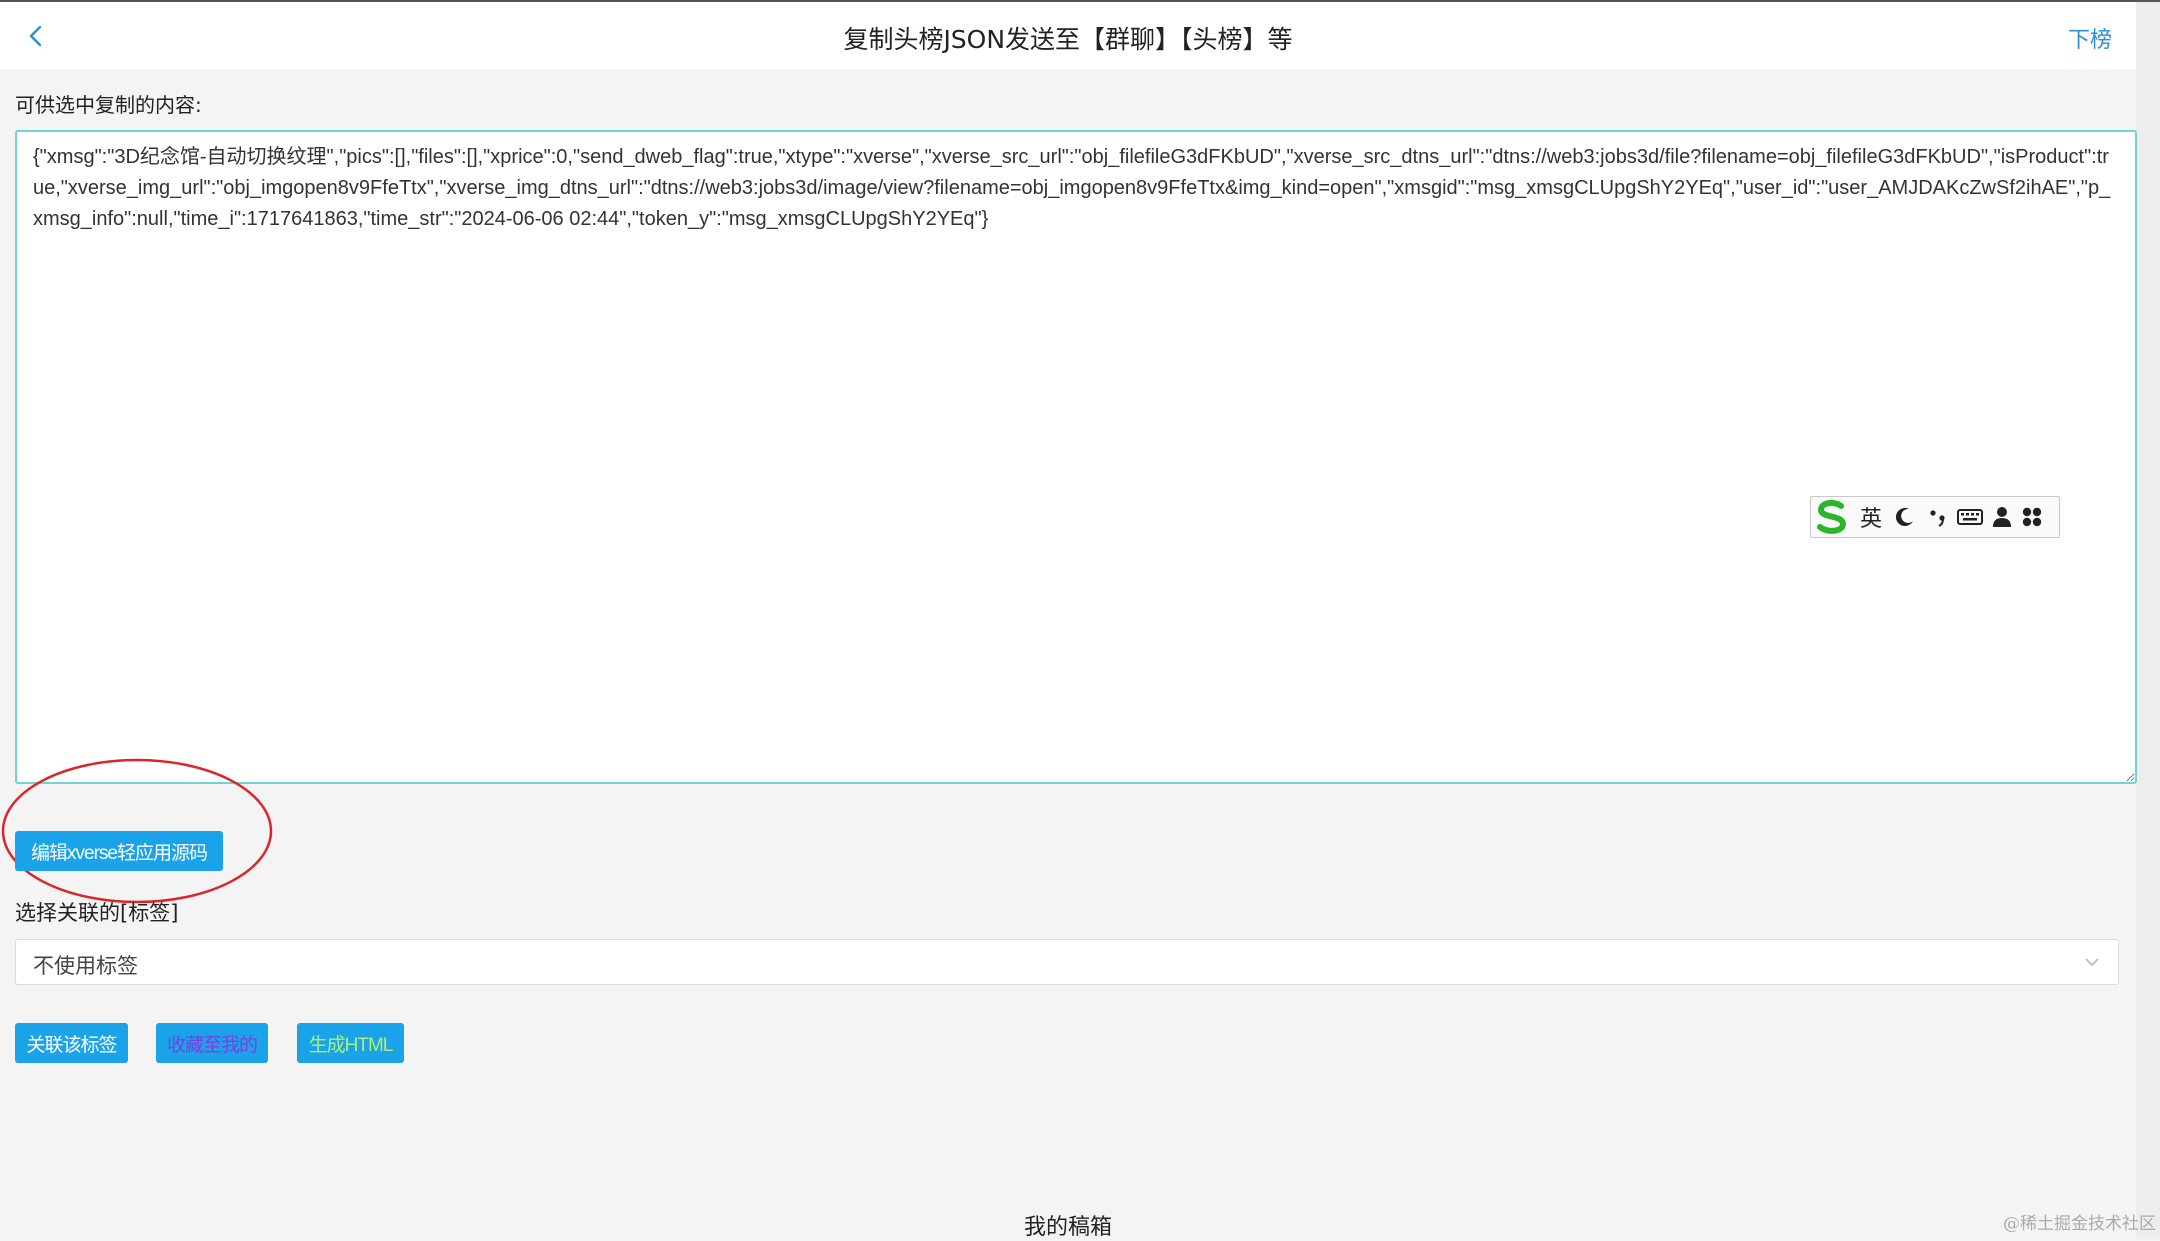  What do you see at coordinates (2148, 620) in the screenshot?
I see `page-scrollbar` at bounding box center [2148, 620].